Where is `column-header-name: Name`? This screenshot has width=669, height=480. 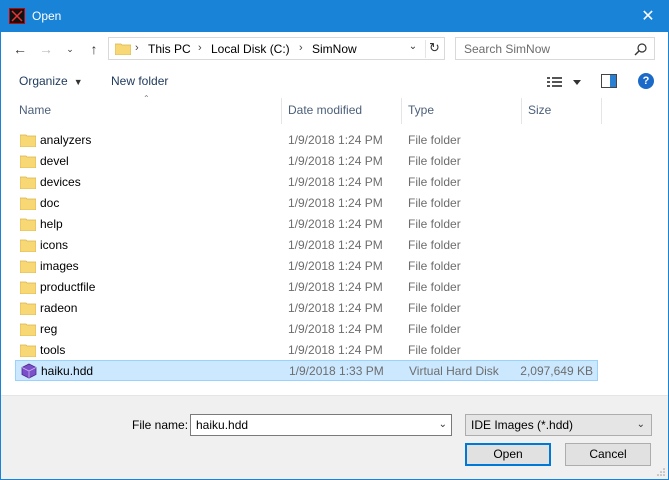 column-header-name: Name is located at coordinates (35, 110).